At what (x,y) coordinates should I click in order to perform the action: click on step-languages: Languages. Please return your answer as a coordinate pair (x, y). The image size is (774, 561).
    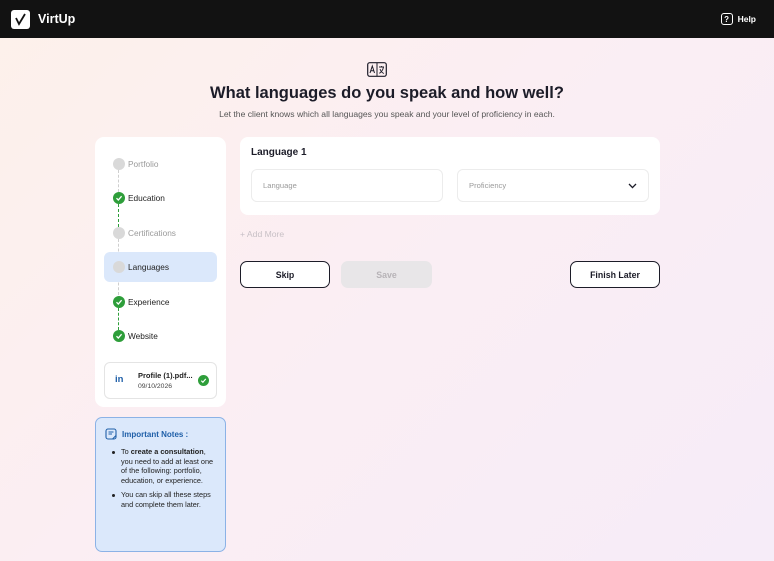
    Looking at the image, I should click on (160, 267).